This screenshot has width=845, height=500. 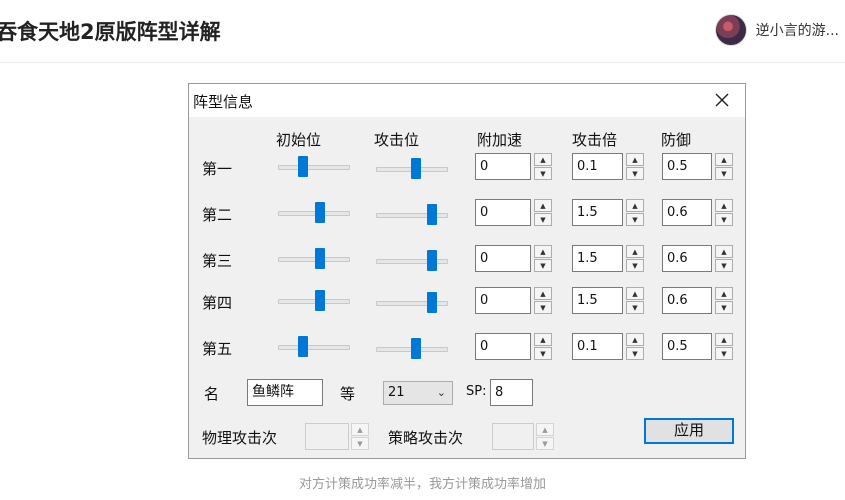 I want to click on strategy-attack-stepper: ▲ ▼, so click(x=523, y=436).